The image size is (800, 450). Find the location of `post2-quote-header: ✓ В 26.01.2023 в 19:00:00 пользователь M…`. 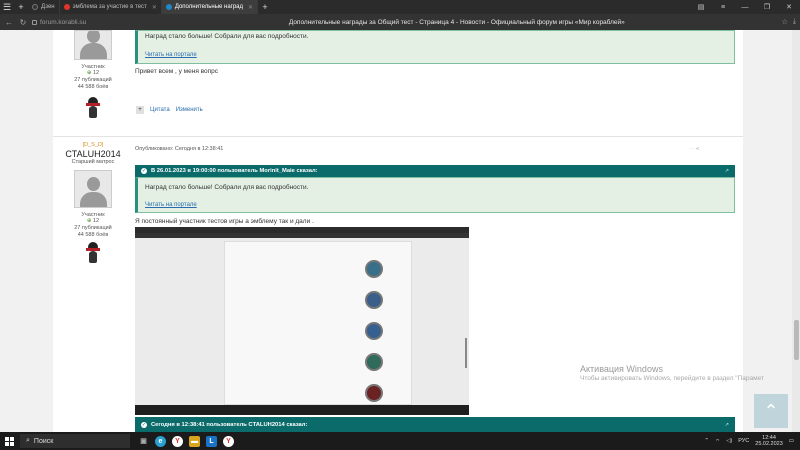

post2-quote-header: ✓ В 26.01.2023 в 19:00:00 пользователь M… is located at coordinates (435, 171).